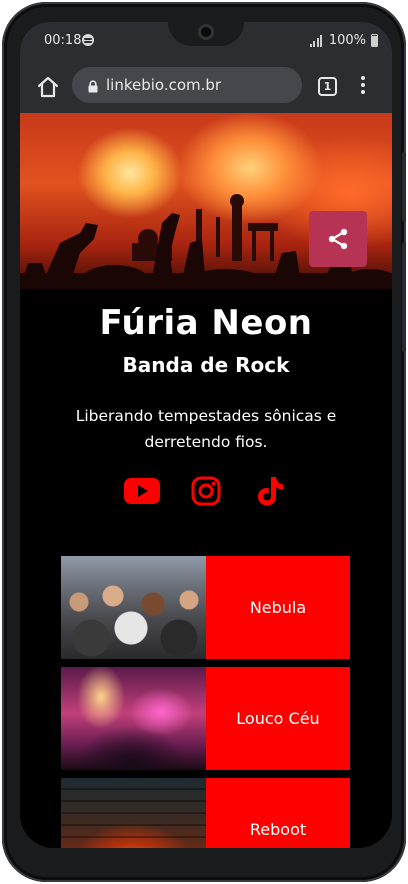 The image size is (408, 884). I want to click on stage-tunnel-photo, so click(133, 813).